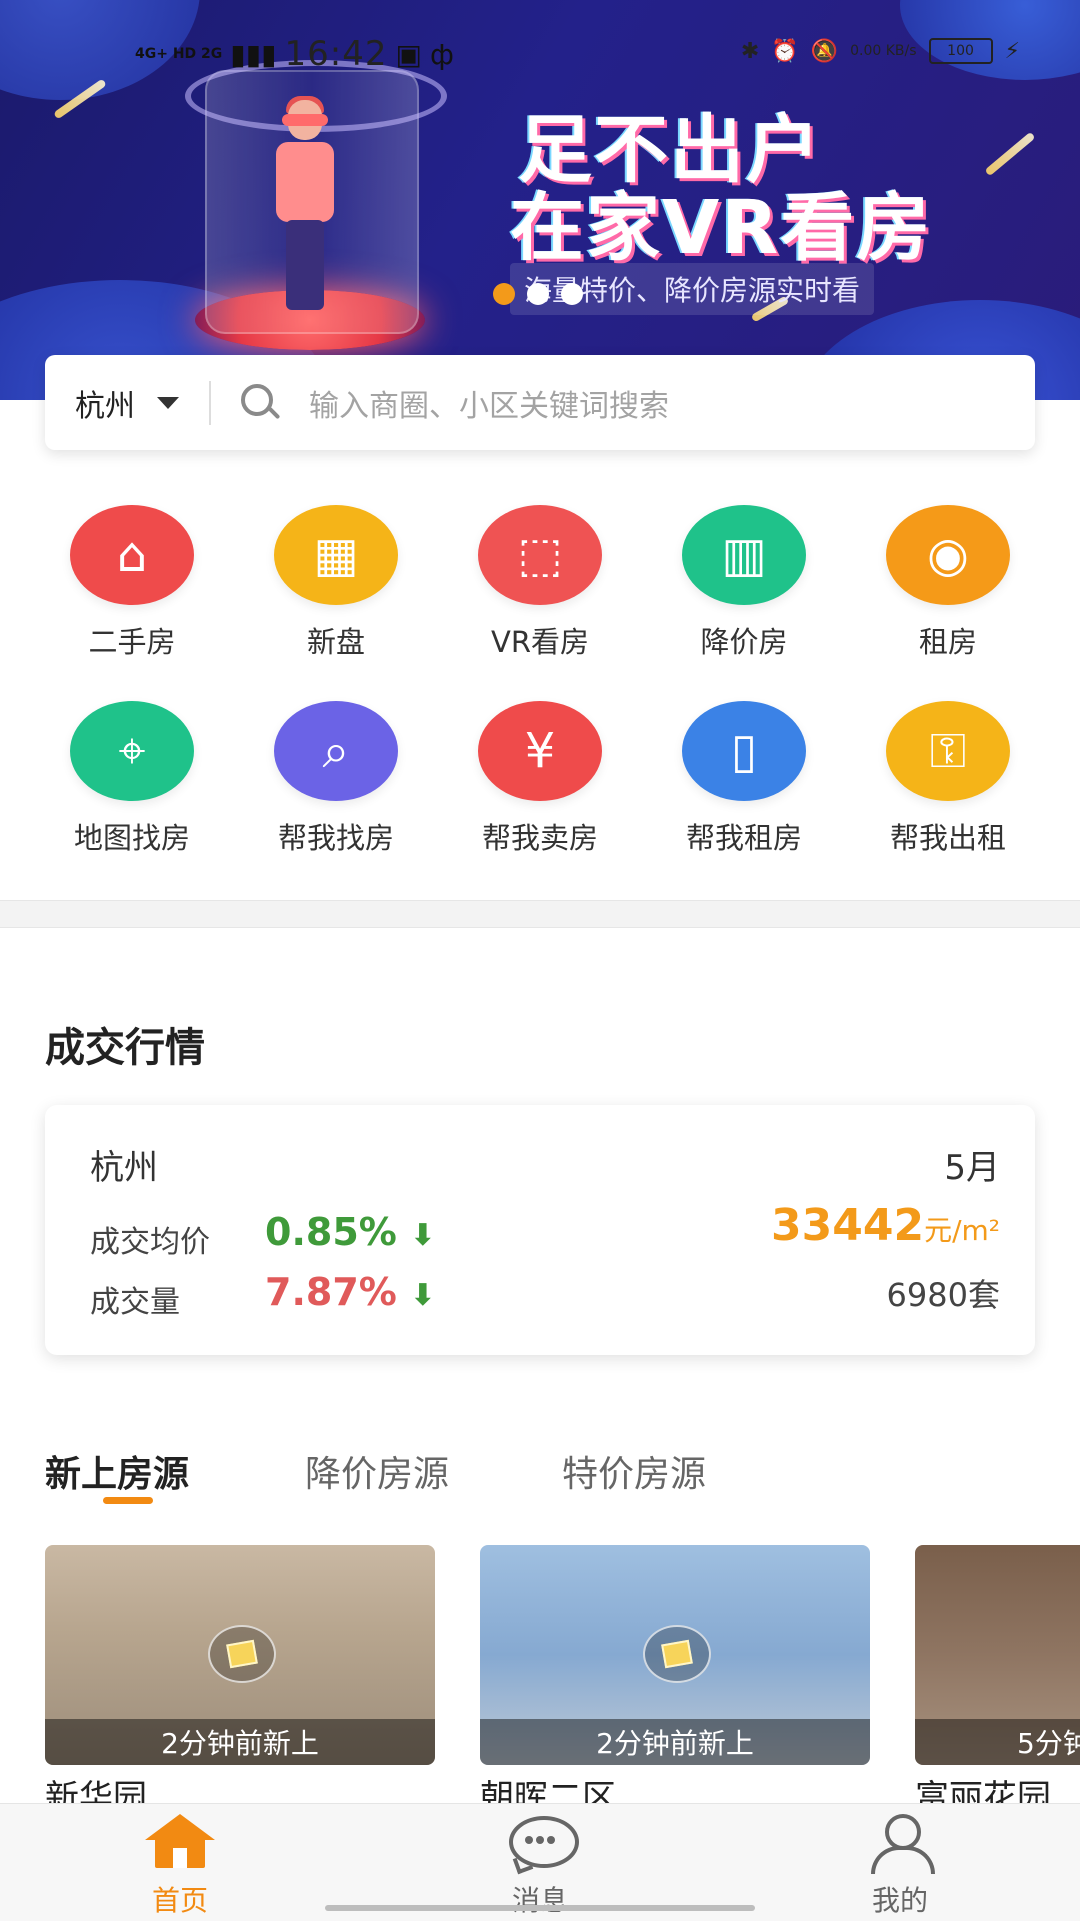  I want to click on listing-card: 5分钟前新上, so click(997, 1655).